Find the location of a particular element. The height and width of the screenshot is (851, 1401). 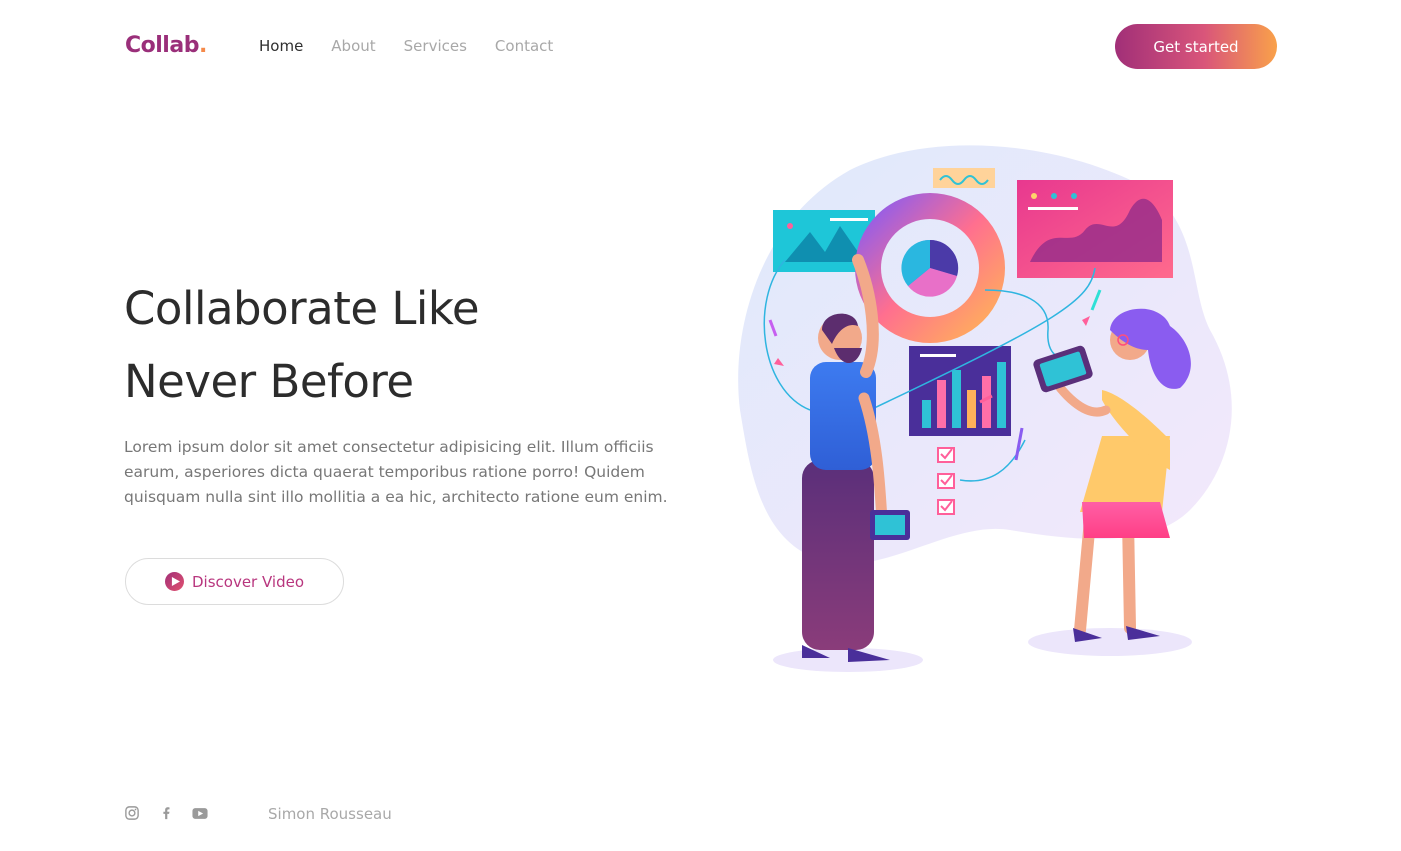

hero-title: Collaborate Like Never Before is located at coordinates (404, 345).